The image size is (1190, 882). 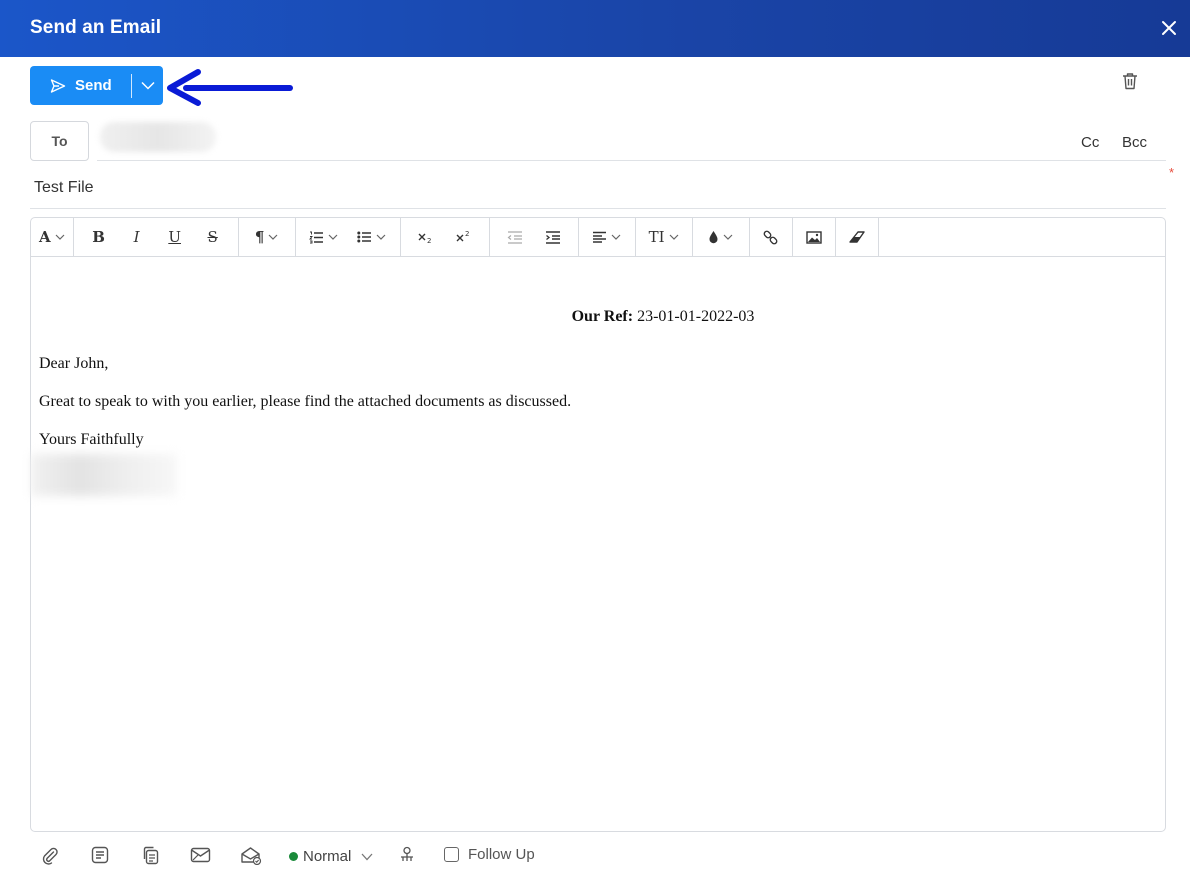 I want to click on template-icon, so click(x=100, y=857).